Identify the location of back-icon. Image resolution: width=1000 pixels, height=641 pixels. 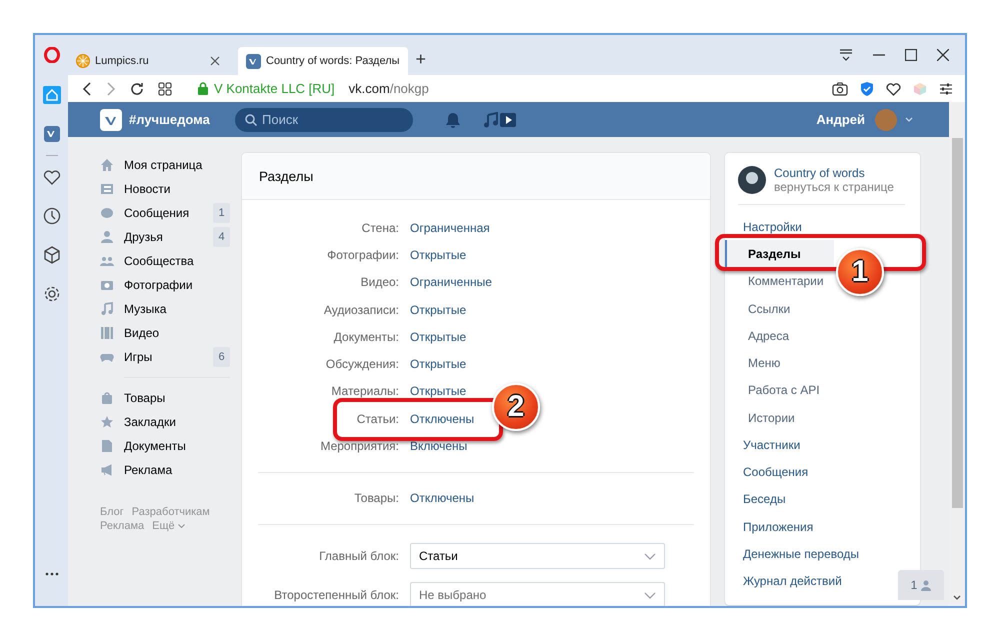
(87, 89).